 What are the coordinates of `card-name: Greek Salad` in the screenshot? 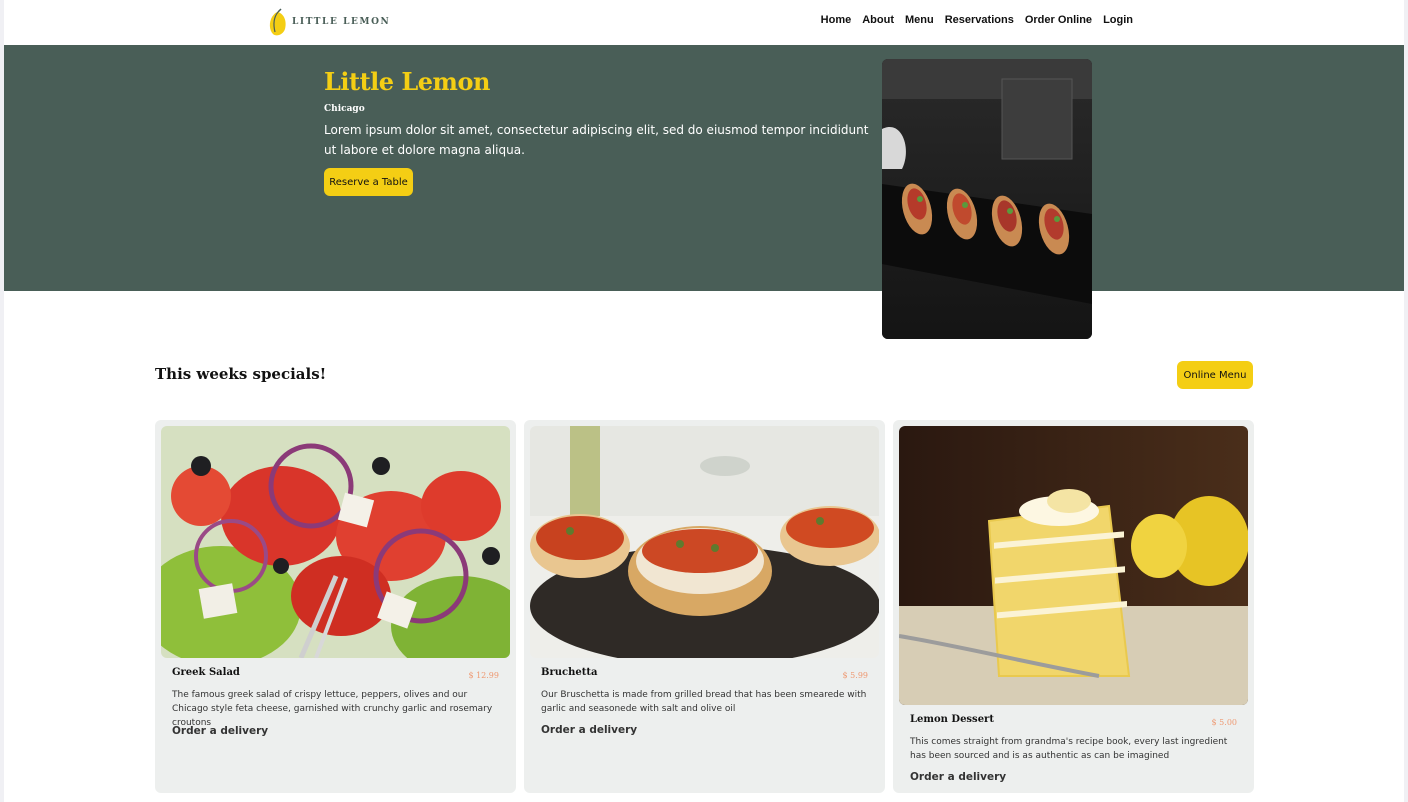 It's located at (206, 672).